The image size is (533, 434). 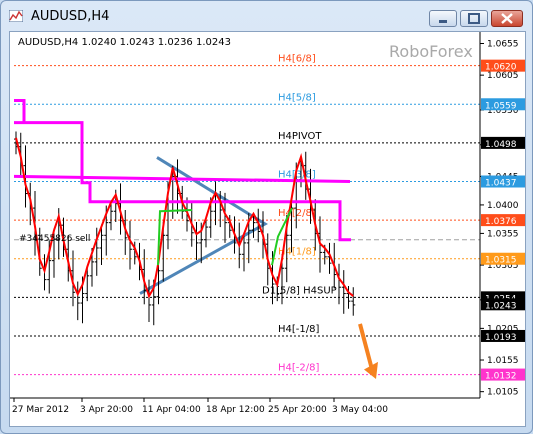 I want to click on level-label: D1[5/8] H4SUP, so click(x=299, y=290).